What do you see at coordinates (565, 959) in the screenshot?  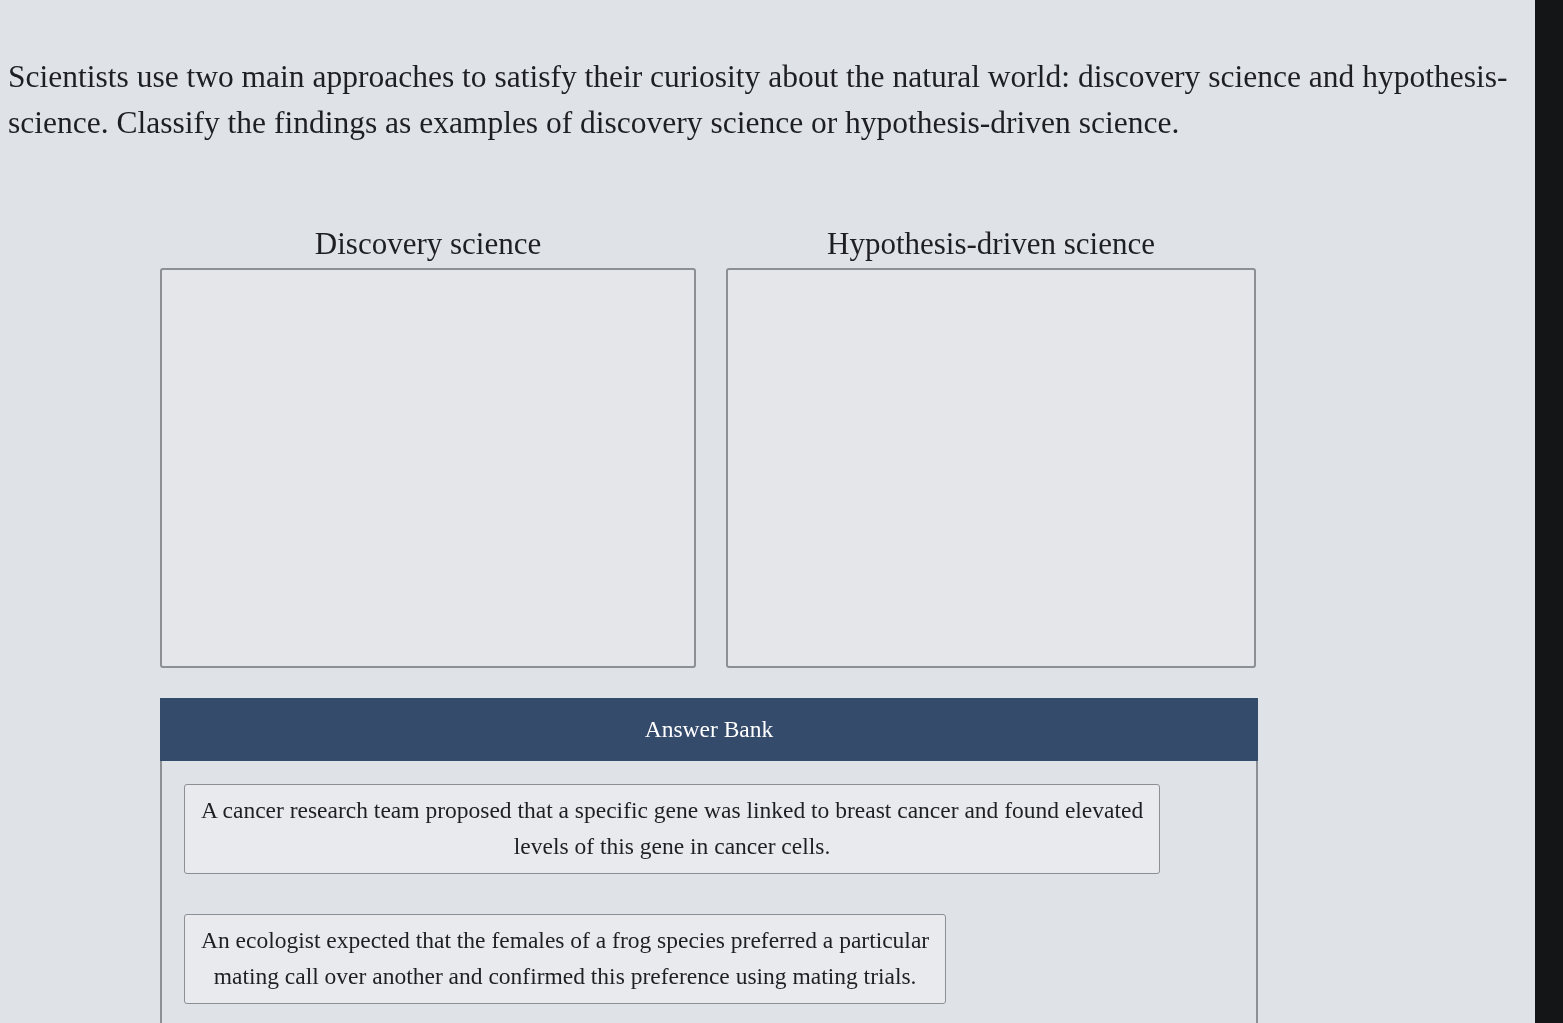 I see `answer-card: An ecologist expected that the females of a frog species preferred a particular mating call over another and confirmed this preference using mating trials.` at bounding box center [565, 959].